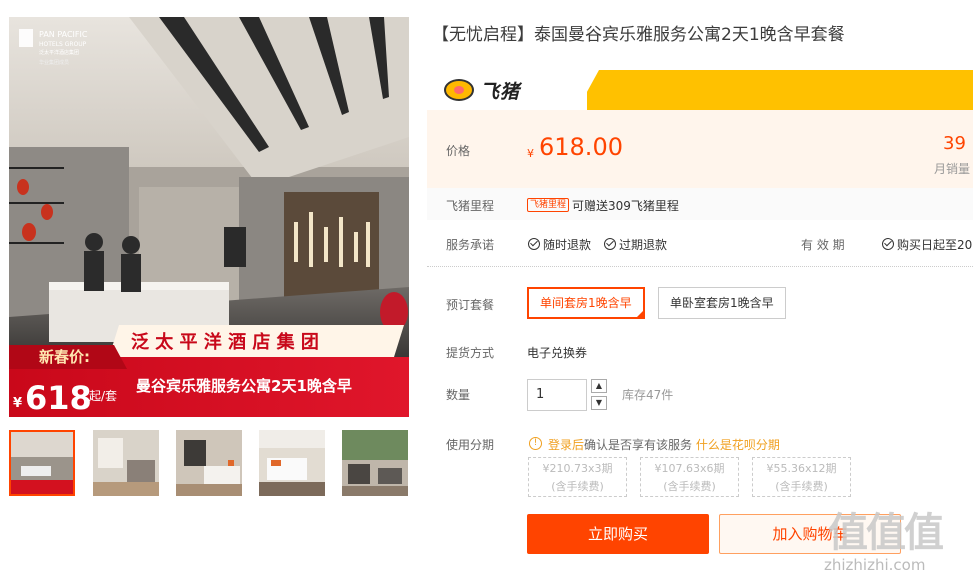  Describe the element at coordinates (459, 90) in the screenshot. I see `fliggy-pig-icon` at that location.